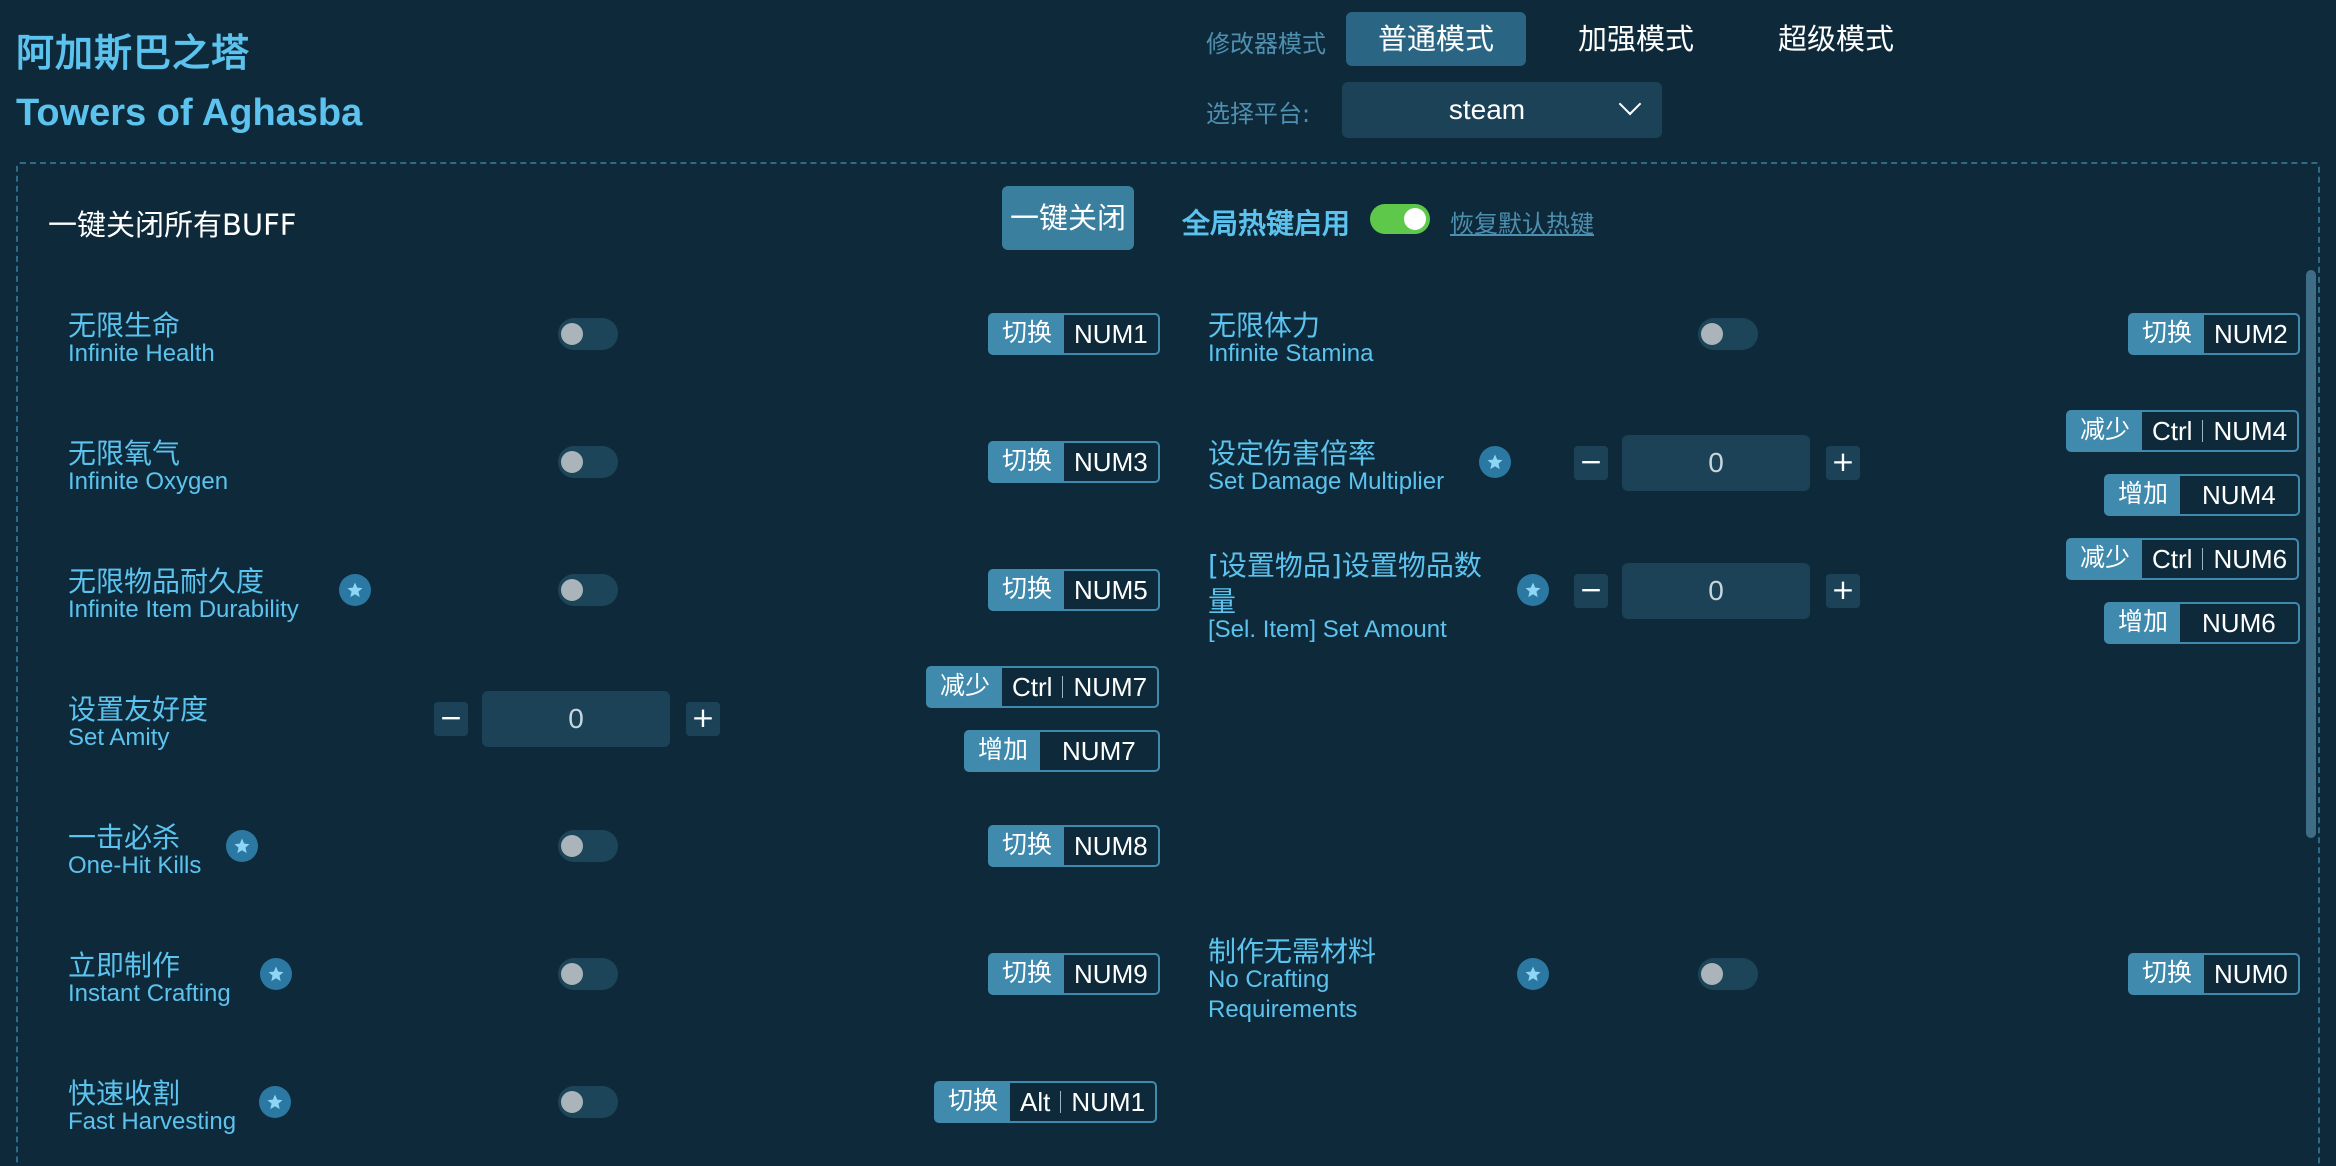 This screenshot has height=1166, width=2336. Describe the element at coordinates (1283, 1009) in the screenshot. I see `feature-label-en-line2: Requirements` at that location.